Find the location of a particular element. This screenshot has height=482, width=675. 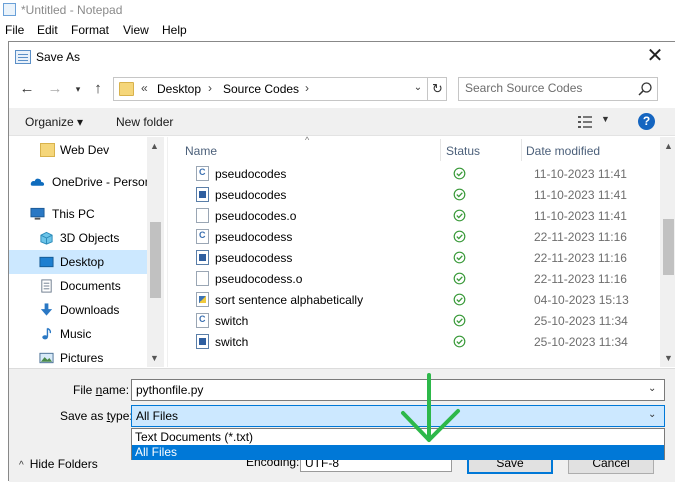

column-headers: ^ Name Status Date modified is located at coordinates (414, 149).